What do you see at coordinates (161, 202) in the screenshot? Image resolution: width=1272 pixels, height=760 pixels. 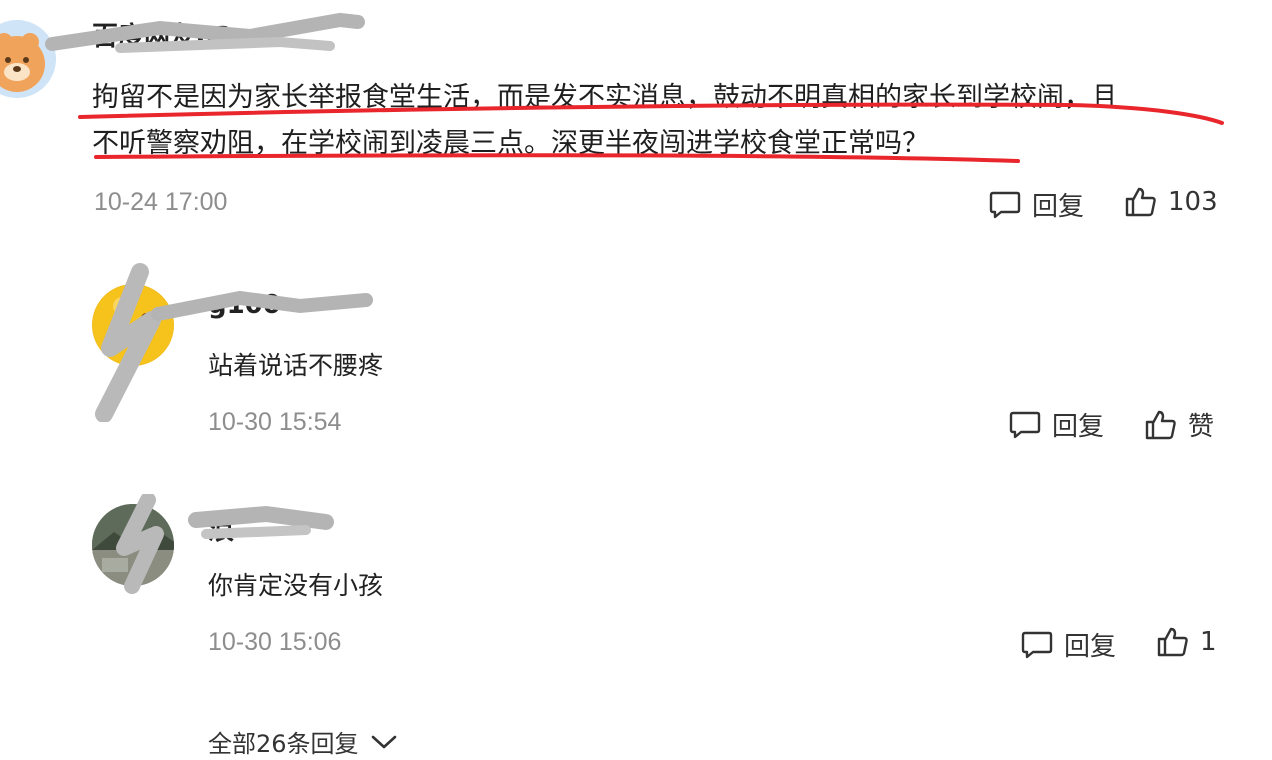 I see `timestamp-main: 10-24 17:00` at bounding box center [161, 202].